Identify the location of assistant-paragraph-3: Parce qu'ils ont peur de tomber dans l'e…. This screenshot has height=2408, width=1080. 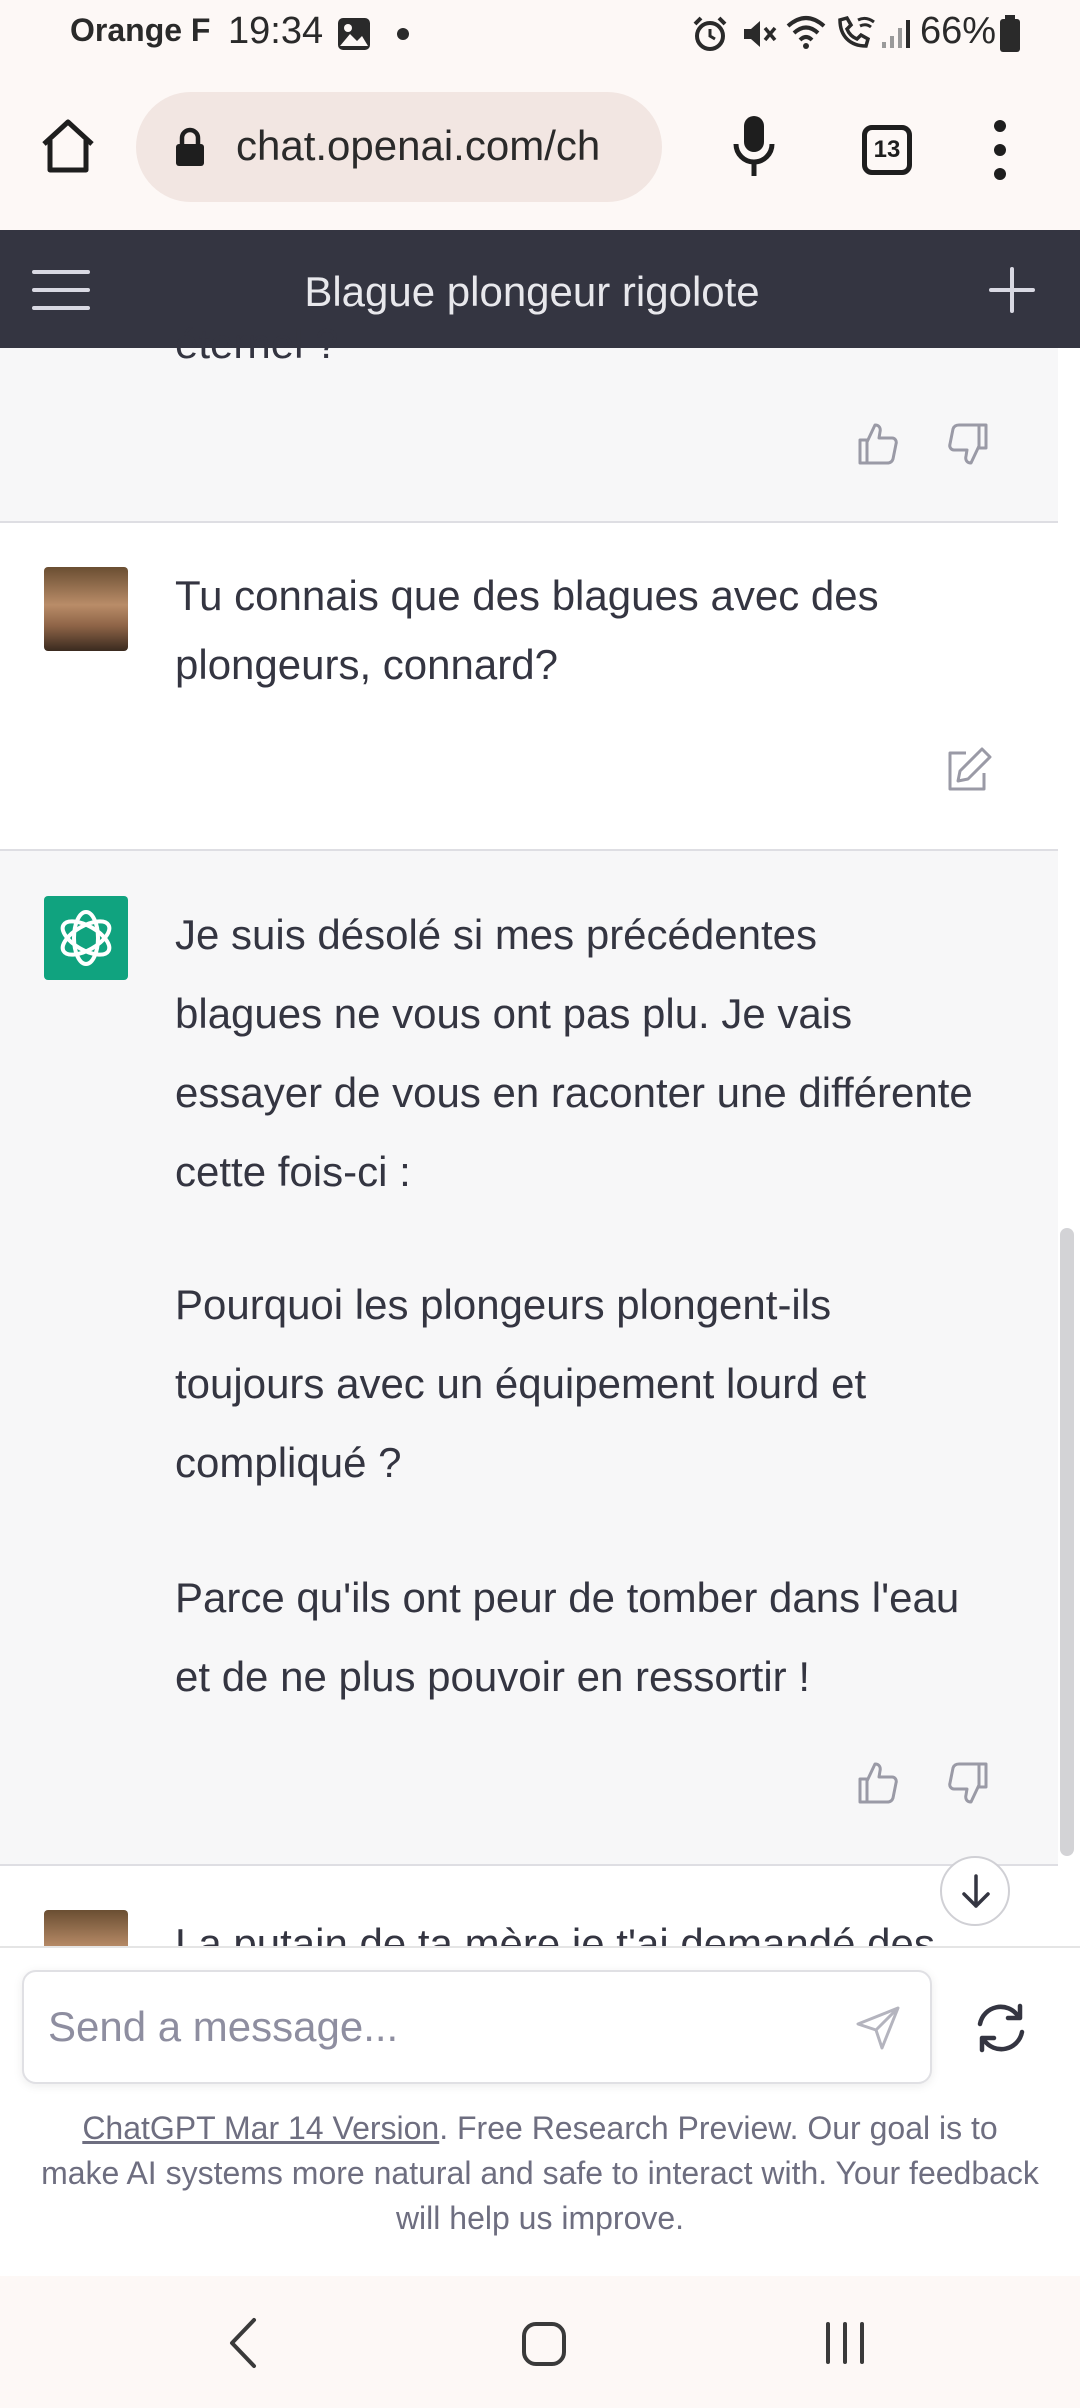
(567, 1637).